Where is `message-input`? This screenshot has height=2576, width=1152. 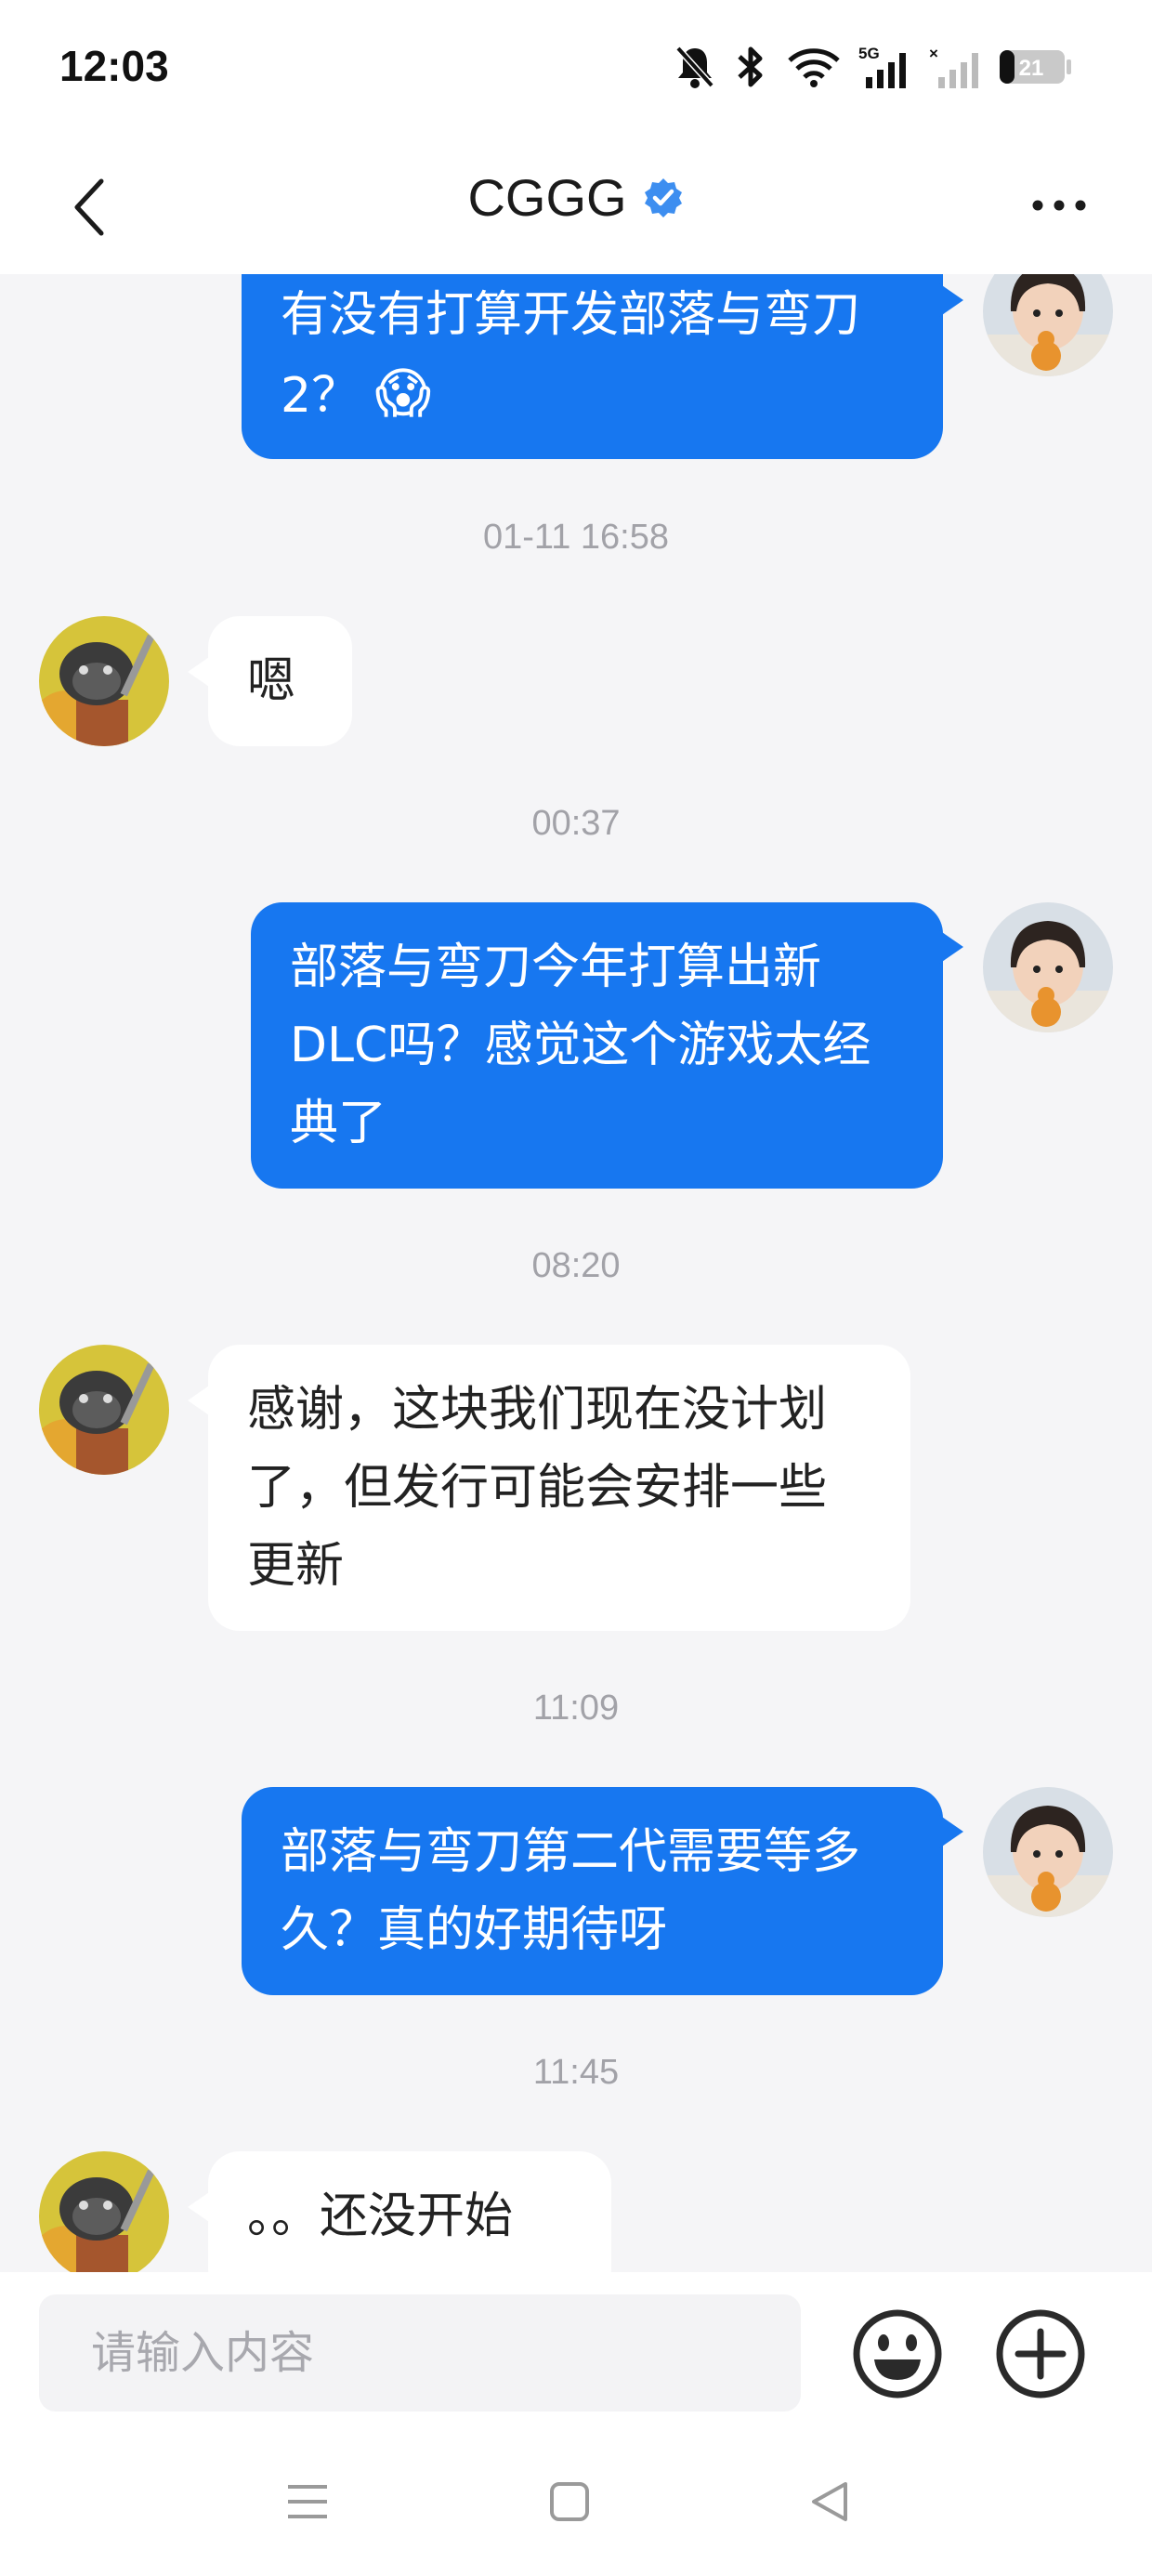
message-input is located at coordinates (420, 2353).